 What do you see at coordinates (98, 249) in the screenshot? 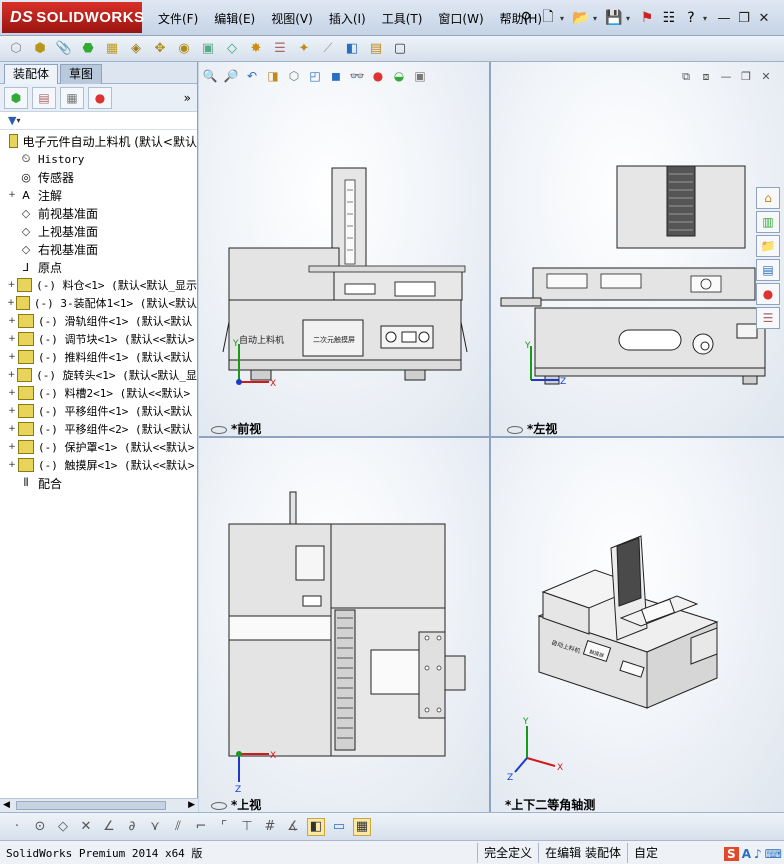
I see `tree-item: ◇ 右视基准面` at bounding box center [98, 249].